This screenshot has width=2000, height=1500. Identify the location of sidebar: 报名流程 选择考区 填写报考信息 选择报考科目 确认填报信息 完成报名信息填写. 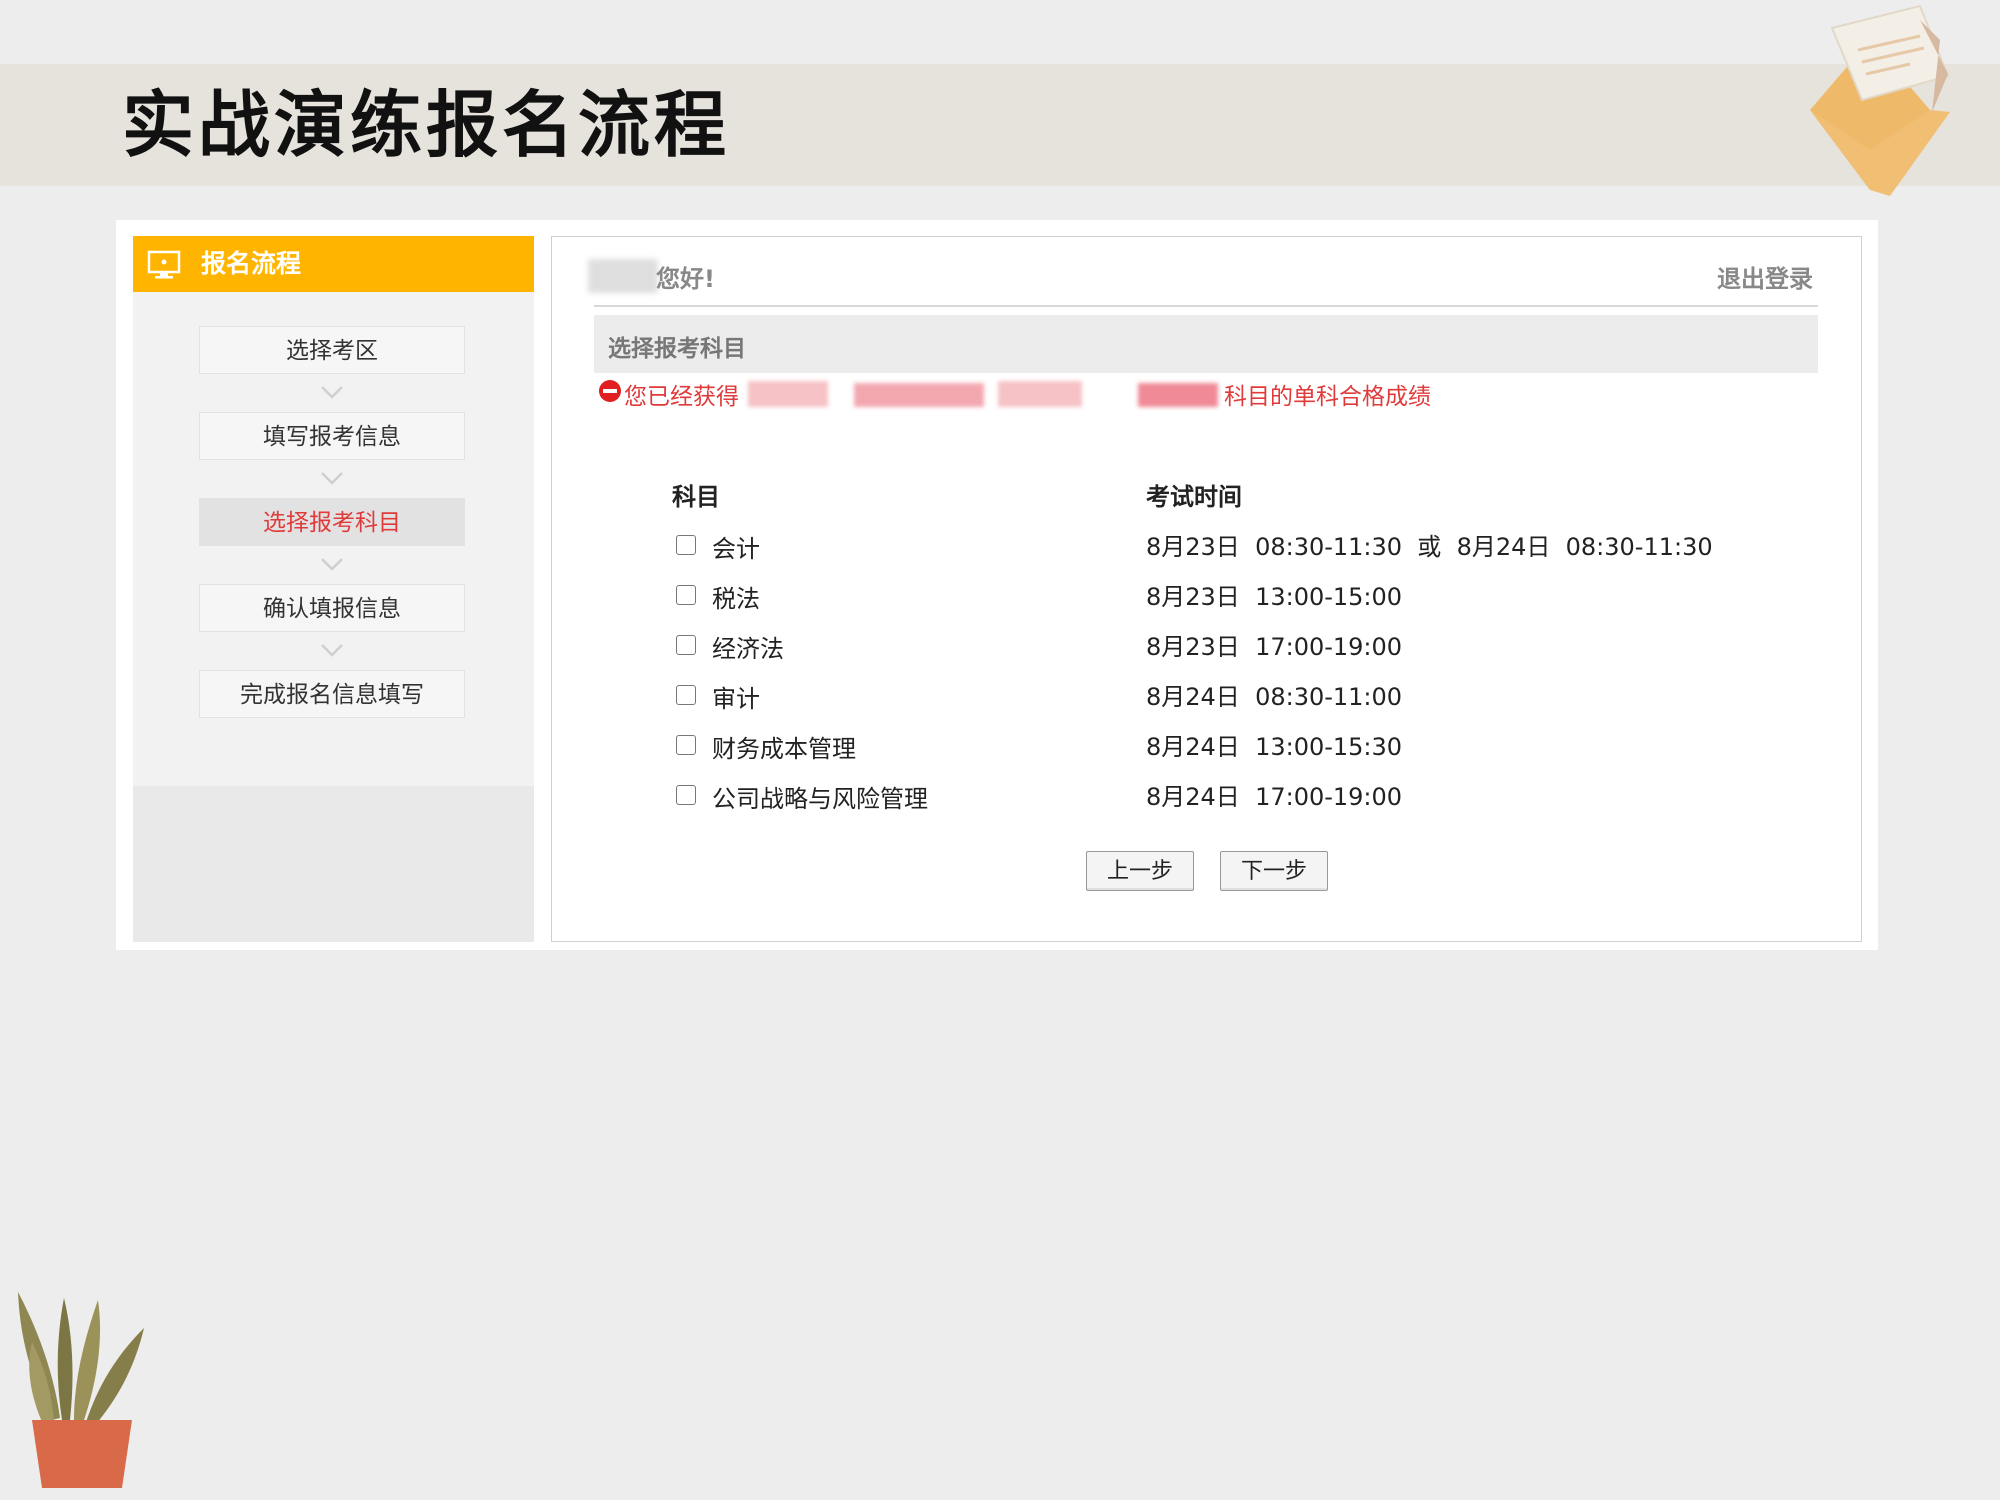
(333, 589).